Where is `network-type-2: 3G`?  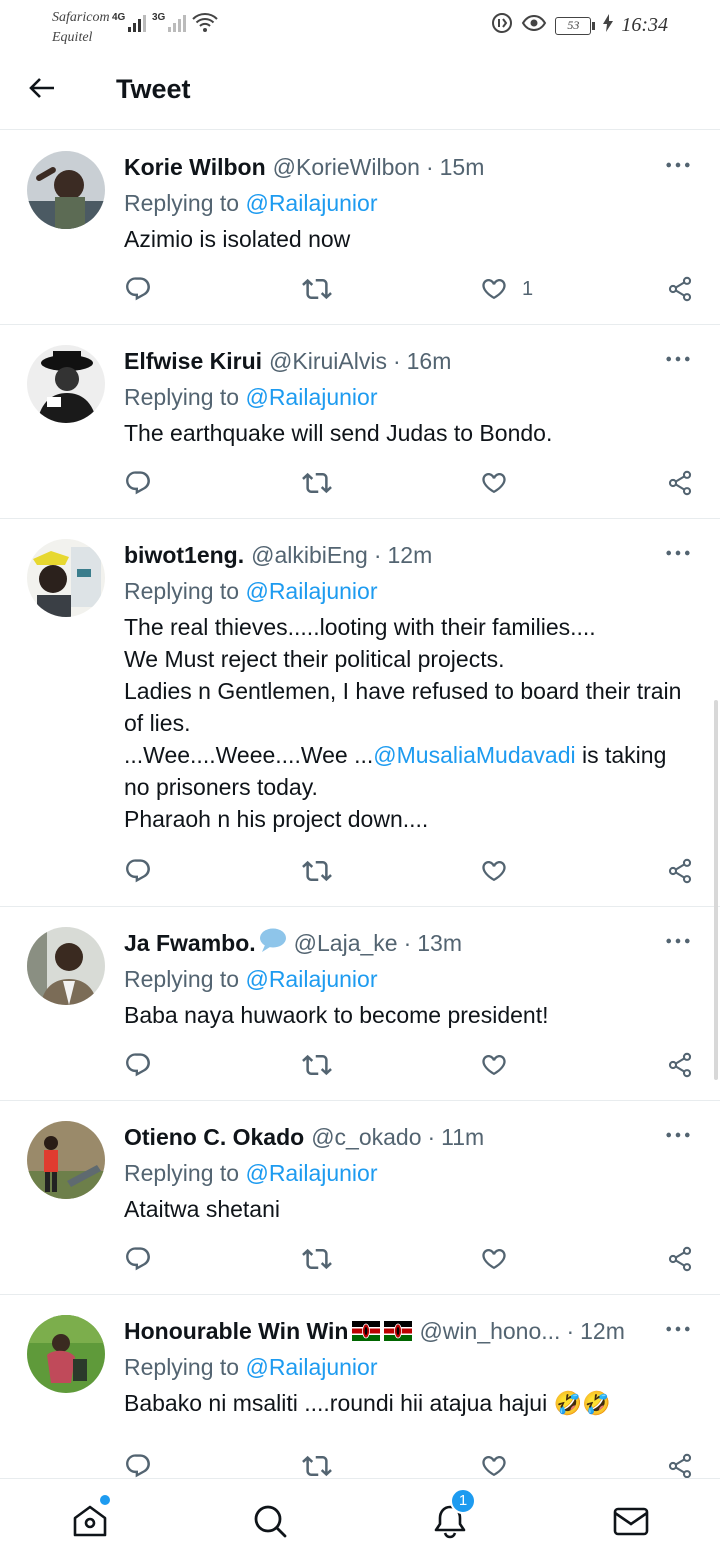
network-type-2: 3G is located at coordinates (159, 17).